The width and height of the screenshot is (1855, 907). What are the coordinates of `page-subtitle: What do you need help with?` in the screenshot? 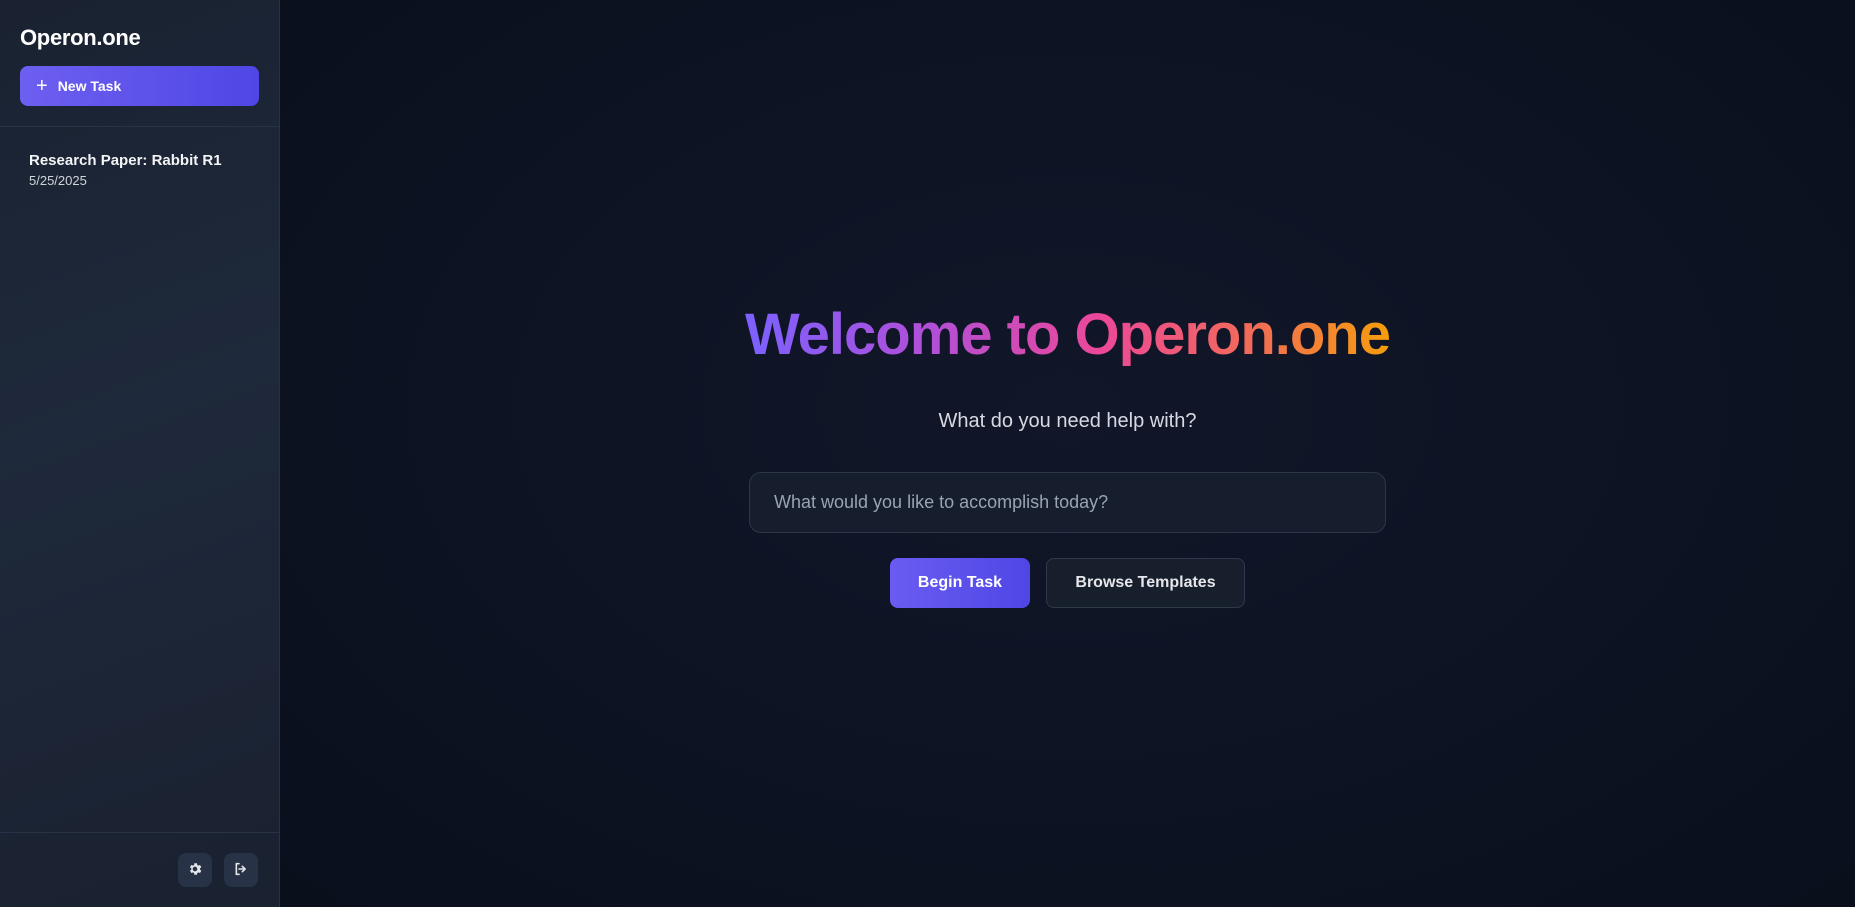 It's located at (1067, 421).